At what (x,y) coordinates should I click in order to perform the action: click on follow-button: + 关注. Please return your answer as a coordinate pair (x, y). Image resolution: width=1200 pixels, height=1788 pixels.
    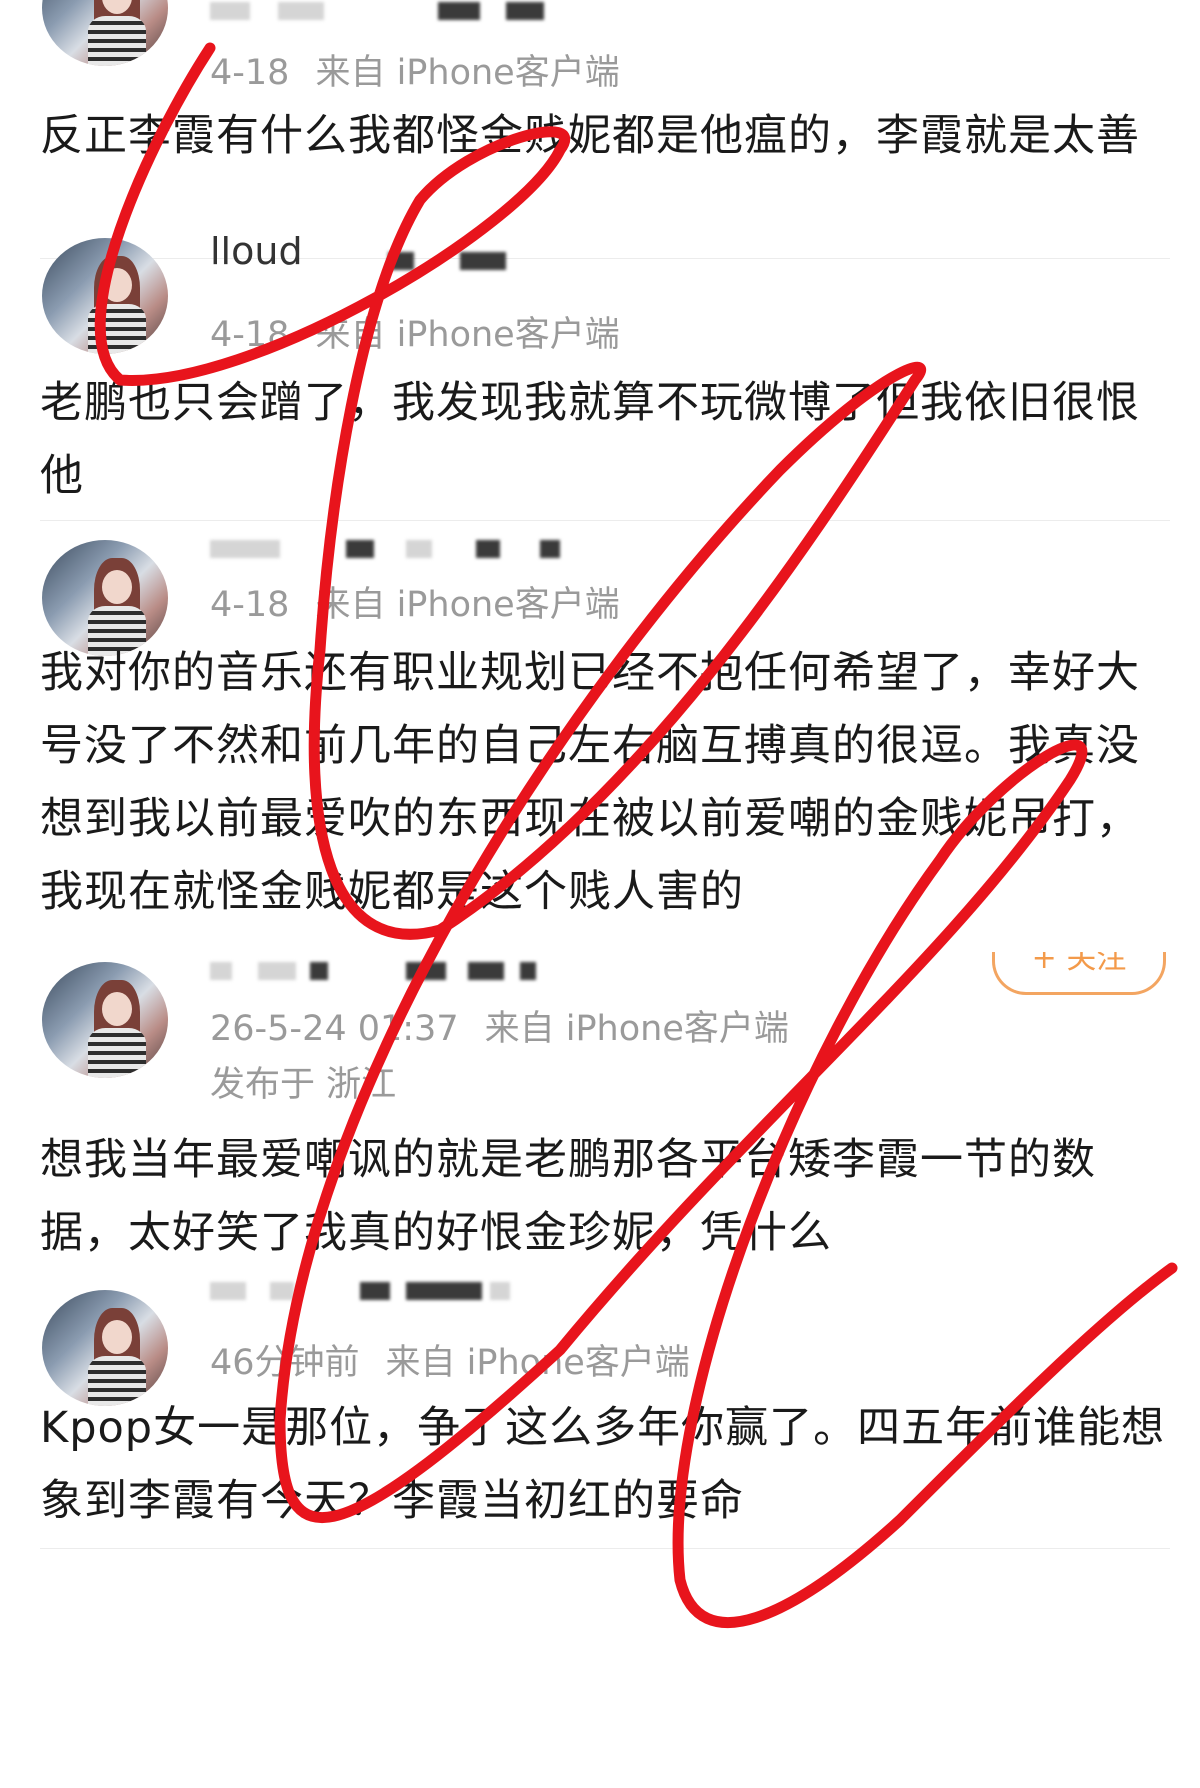
    Looking at the image, I should click on (1079, 973).